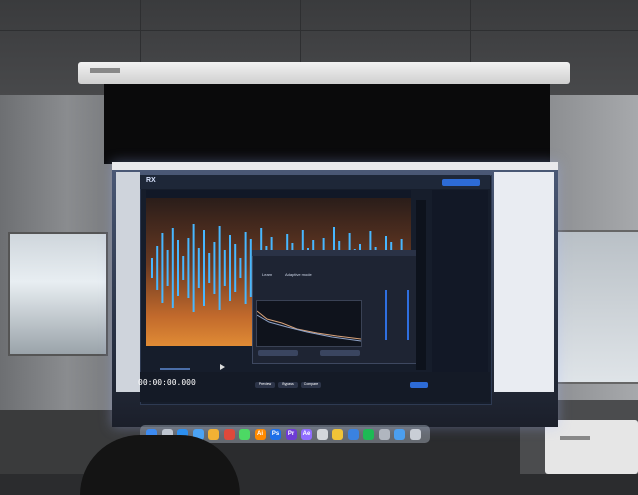  I want to click on adaptive-mode-label: Adaptive mode, so click(298, 274).